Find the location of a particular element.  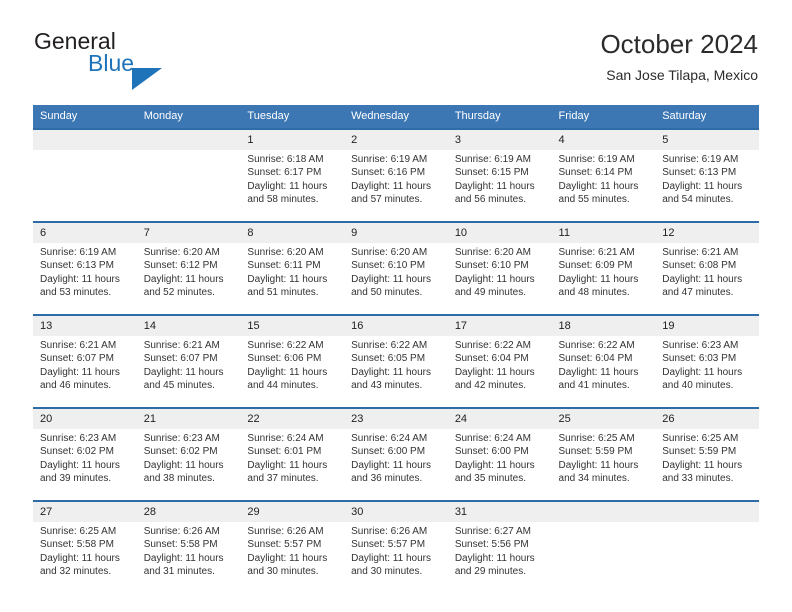

day-number: 21 is located at coordinates (188, 419).